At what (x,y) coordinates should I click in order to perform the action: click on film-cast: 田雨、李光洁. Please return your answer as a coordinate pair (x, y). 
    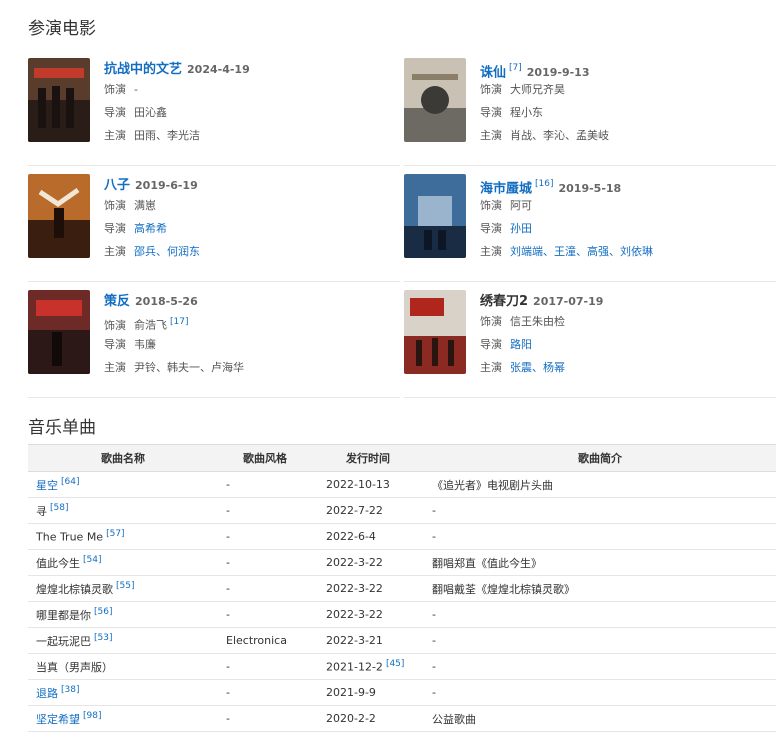
    Looking at the image, I should click on (167, 135).